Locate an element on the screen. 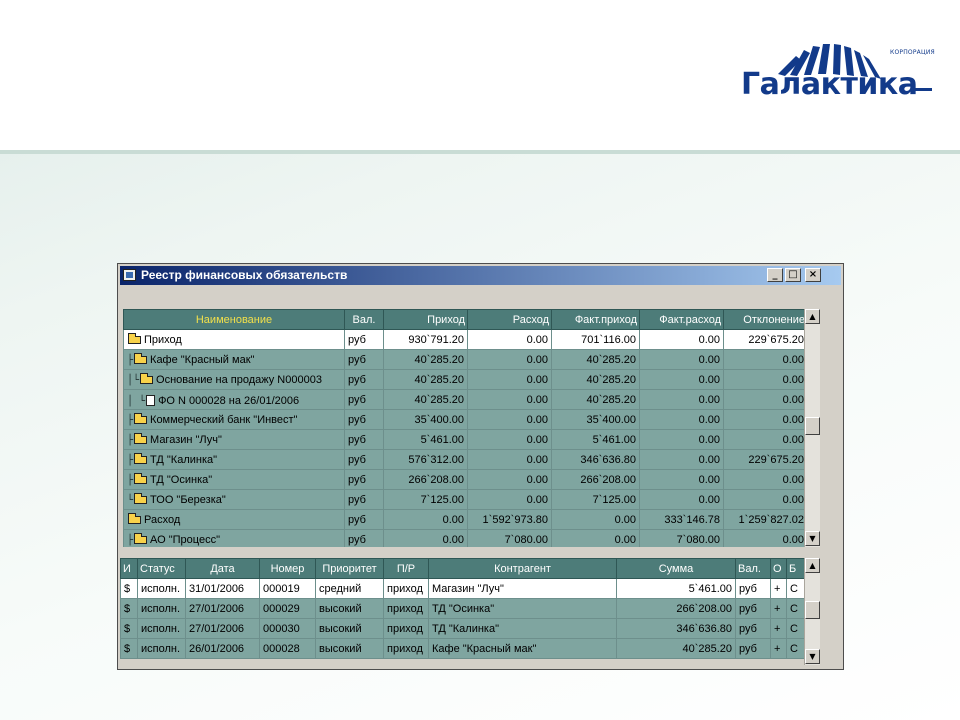  doc-cell-counterparty: ТД "Калинка" is located at coordinates (522, 628).